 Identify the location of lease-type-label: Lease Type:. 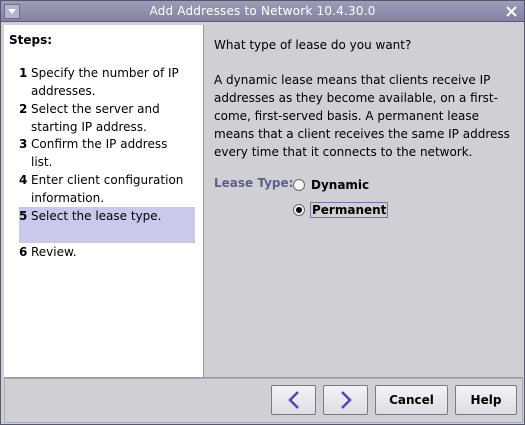
(254, 183).